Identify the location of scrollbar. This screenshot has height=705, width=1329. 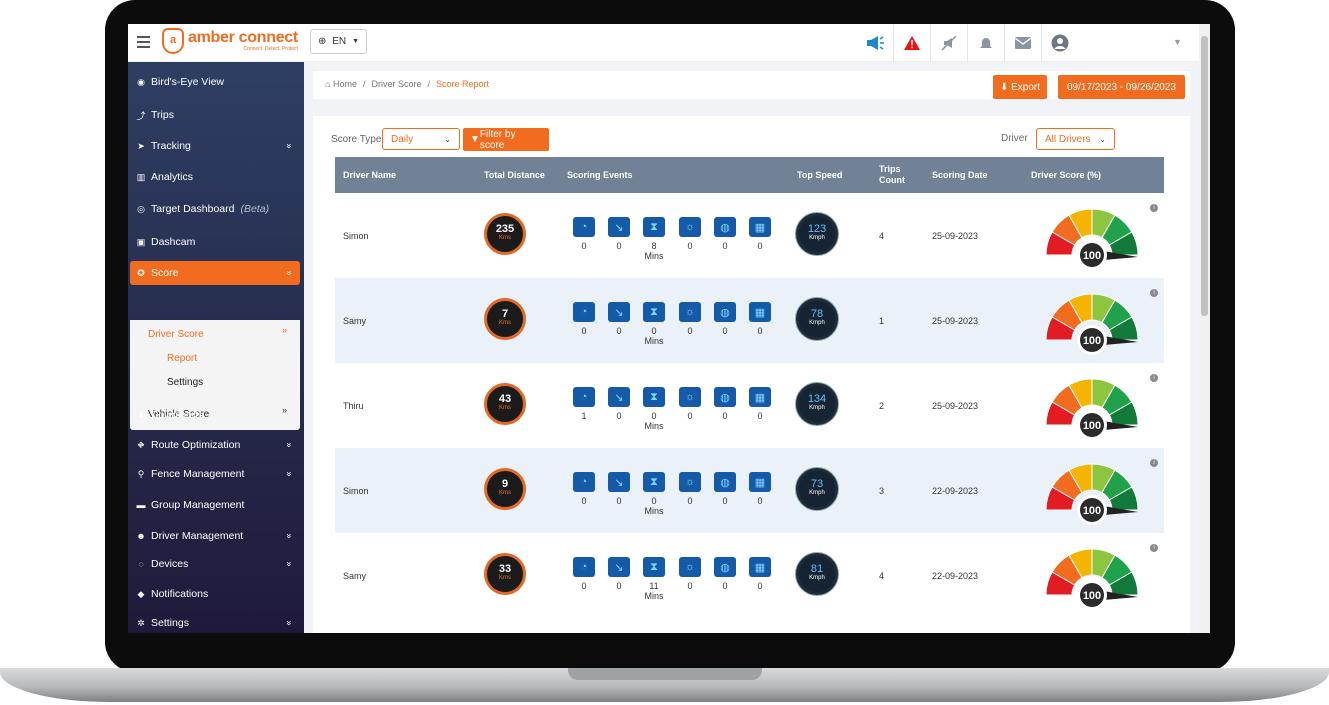
(1204, 328).